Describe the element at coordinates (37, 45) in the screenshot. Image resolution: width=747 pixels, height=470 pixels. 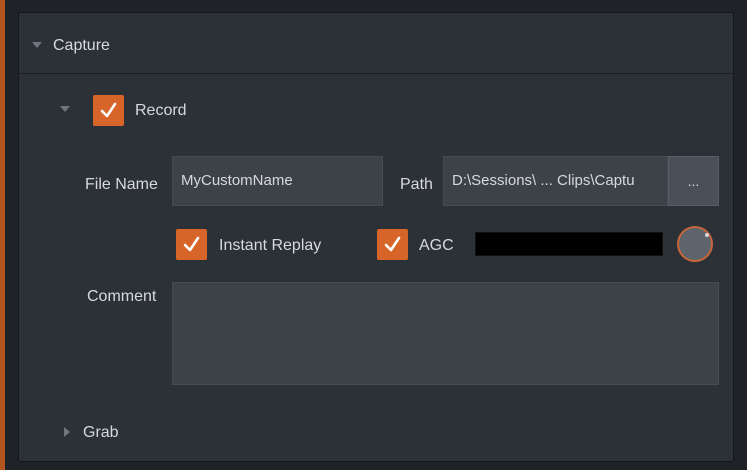
I see `collapse-capture-icon` at that location.